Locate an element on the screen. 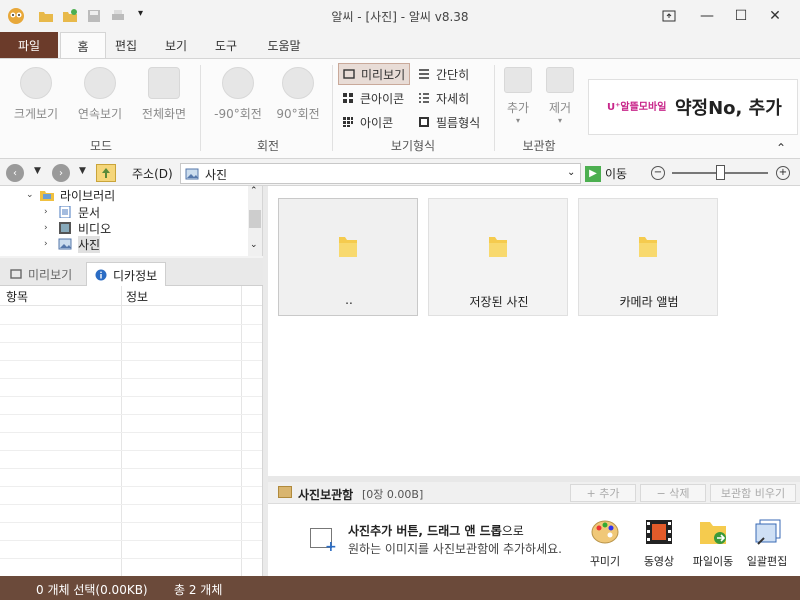  rotate-right-label: 90°회전 is located at coordinates (298, 114).